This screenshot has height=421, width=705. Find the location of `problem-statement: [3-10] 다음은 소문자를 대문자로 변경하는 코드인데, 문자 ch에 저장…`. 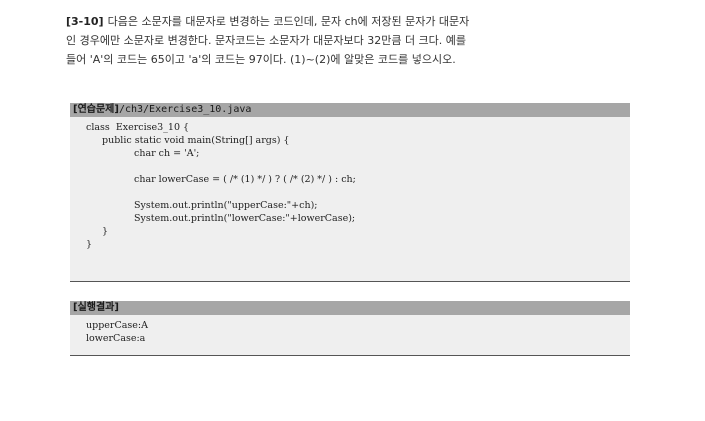

problem-statement: [3-10] 다음은 소문자를 대문자로 변경하는 코드인데, 문자 ch에 저장… is located at coordinates (354, 40).